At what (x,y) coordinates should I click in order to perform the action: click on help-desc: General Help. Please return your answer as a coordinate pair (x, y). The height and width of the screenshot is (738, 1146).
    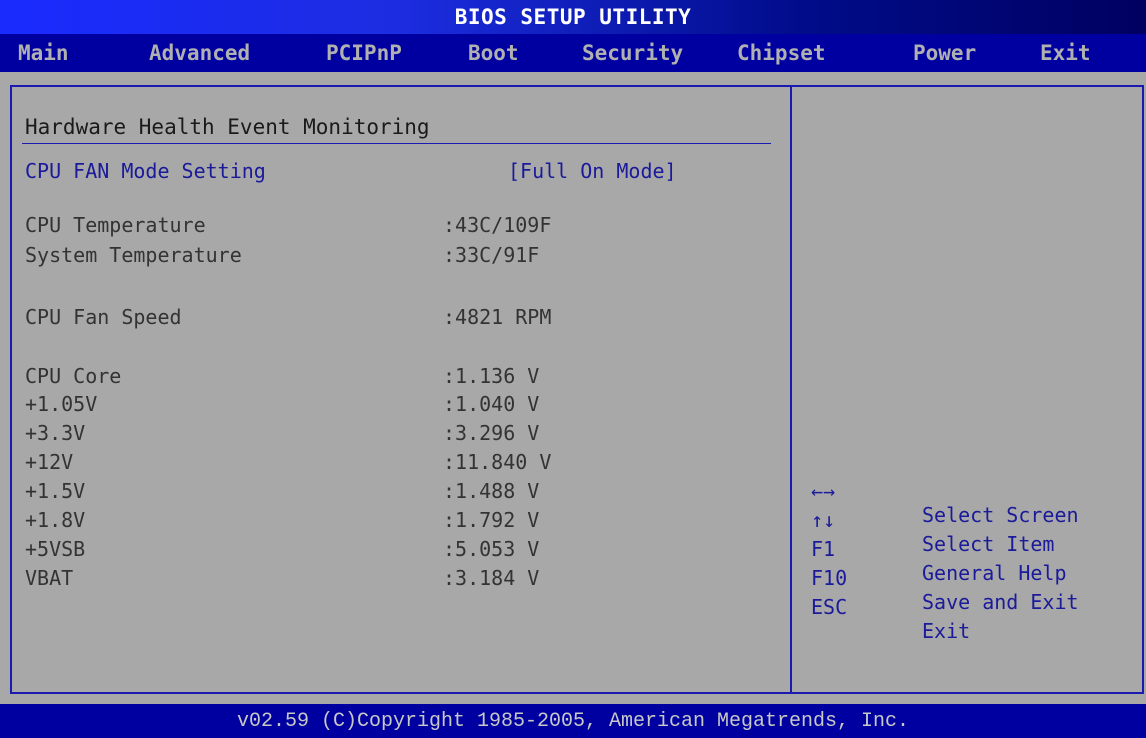
    Looking at the image, I should click on (994, 573).